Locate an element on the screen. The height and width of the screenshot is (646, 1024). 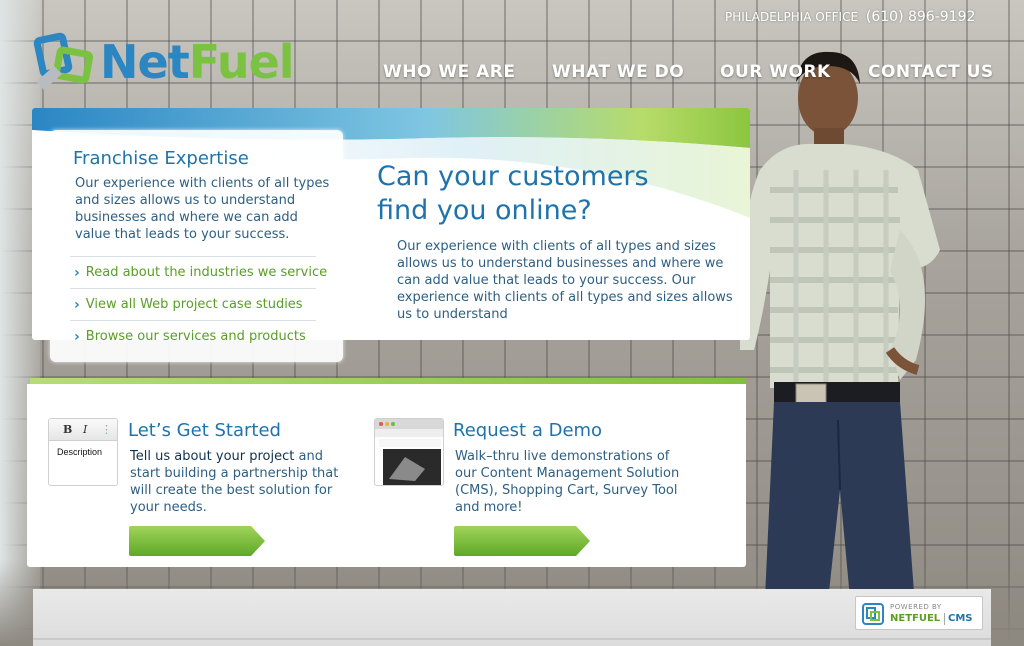
logo-net-text: Net is located at coordinates (145, 62).